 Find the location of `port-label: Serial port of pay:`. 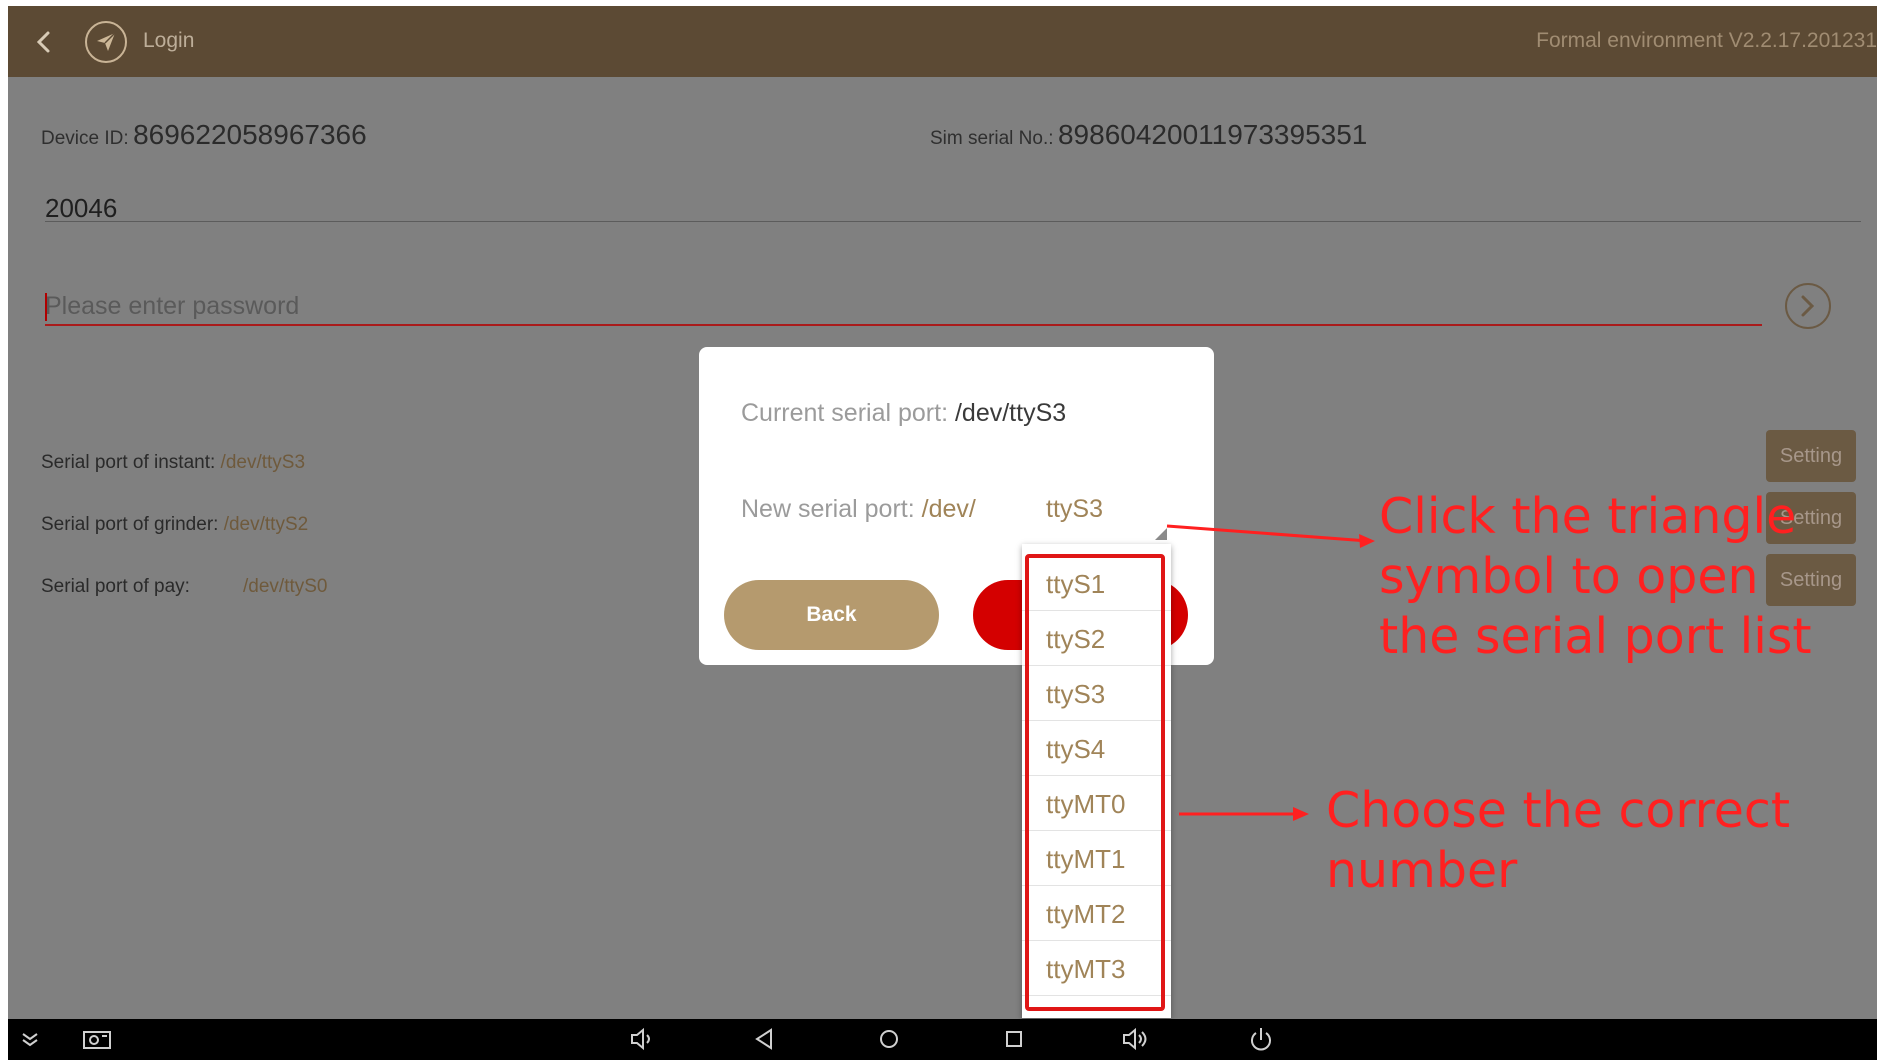

port-label: Serial port of pay: is located at coordinates (115, 586).